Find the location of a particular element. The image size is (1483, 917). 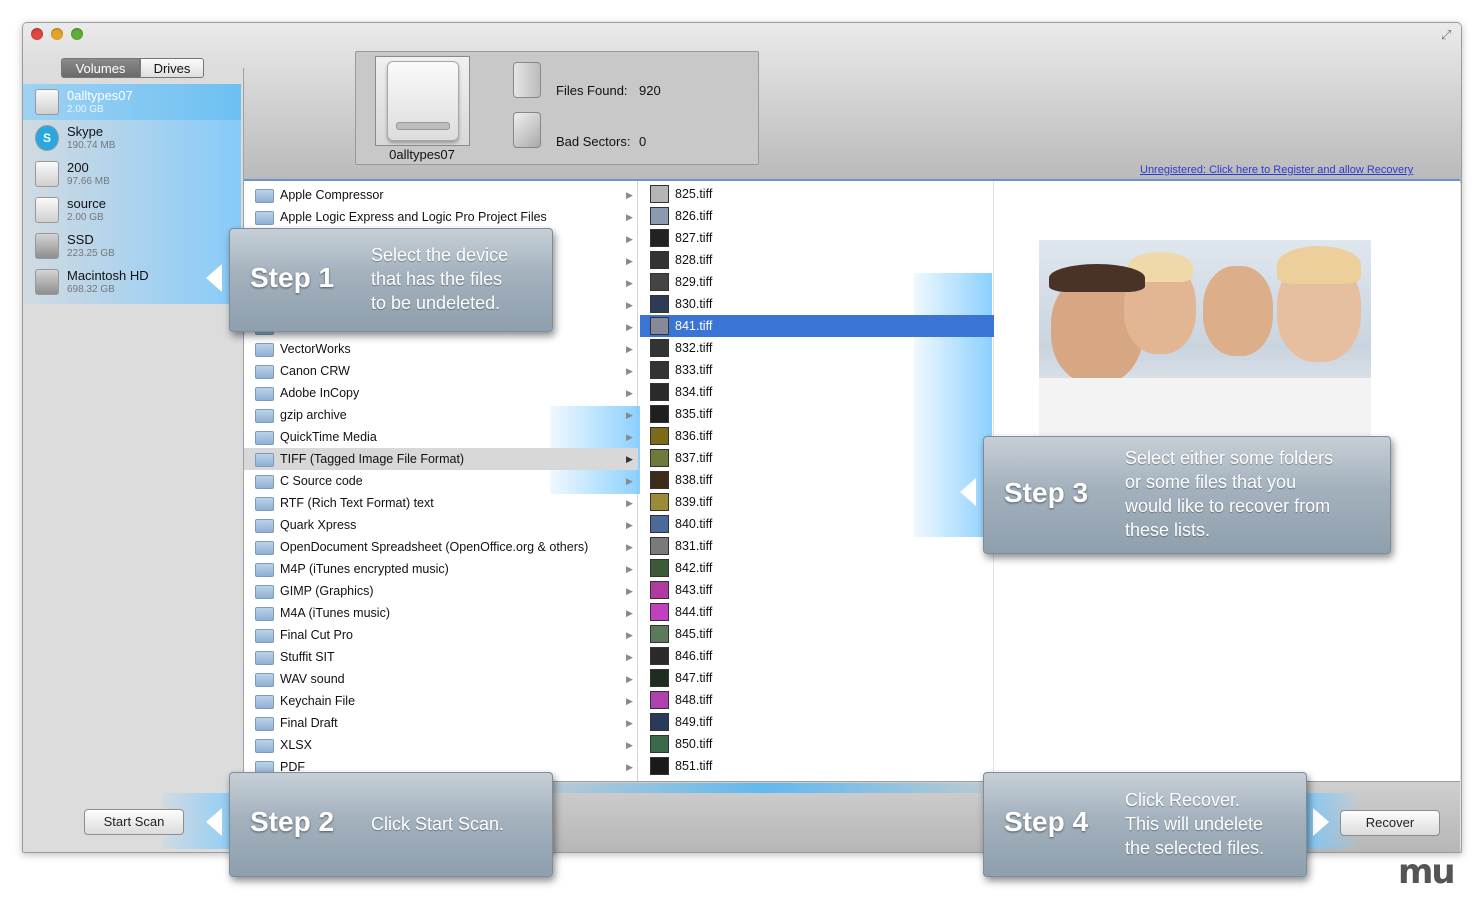

fullscreen-icon: ⤢ is located at coordinates (1446, 35).